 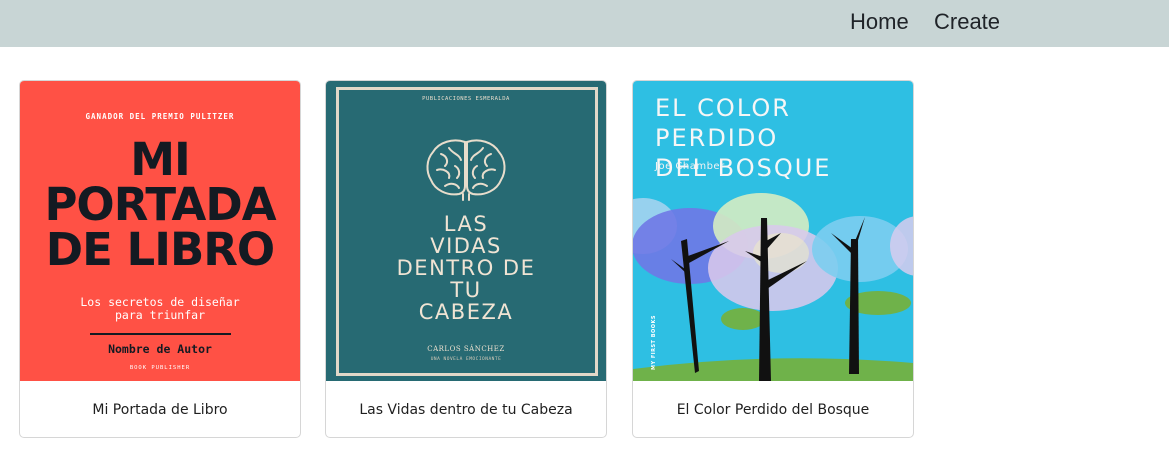 I want to click on brain-icon, so click(x=466, y=170).